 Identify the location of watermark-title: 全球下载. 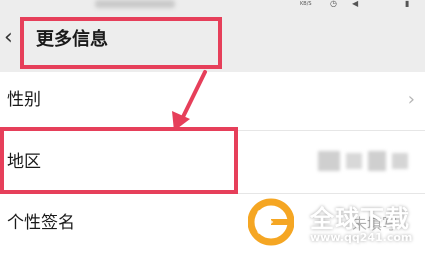
(360, 219).